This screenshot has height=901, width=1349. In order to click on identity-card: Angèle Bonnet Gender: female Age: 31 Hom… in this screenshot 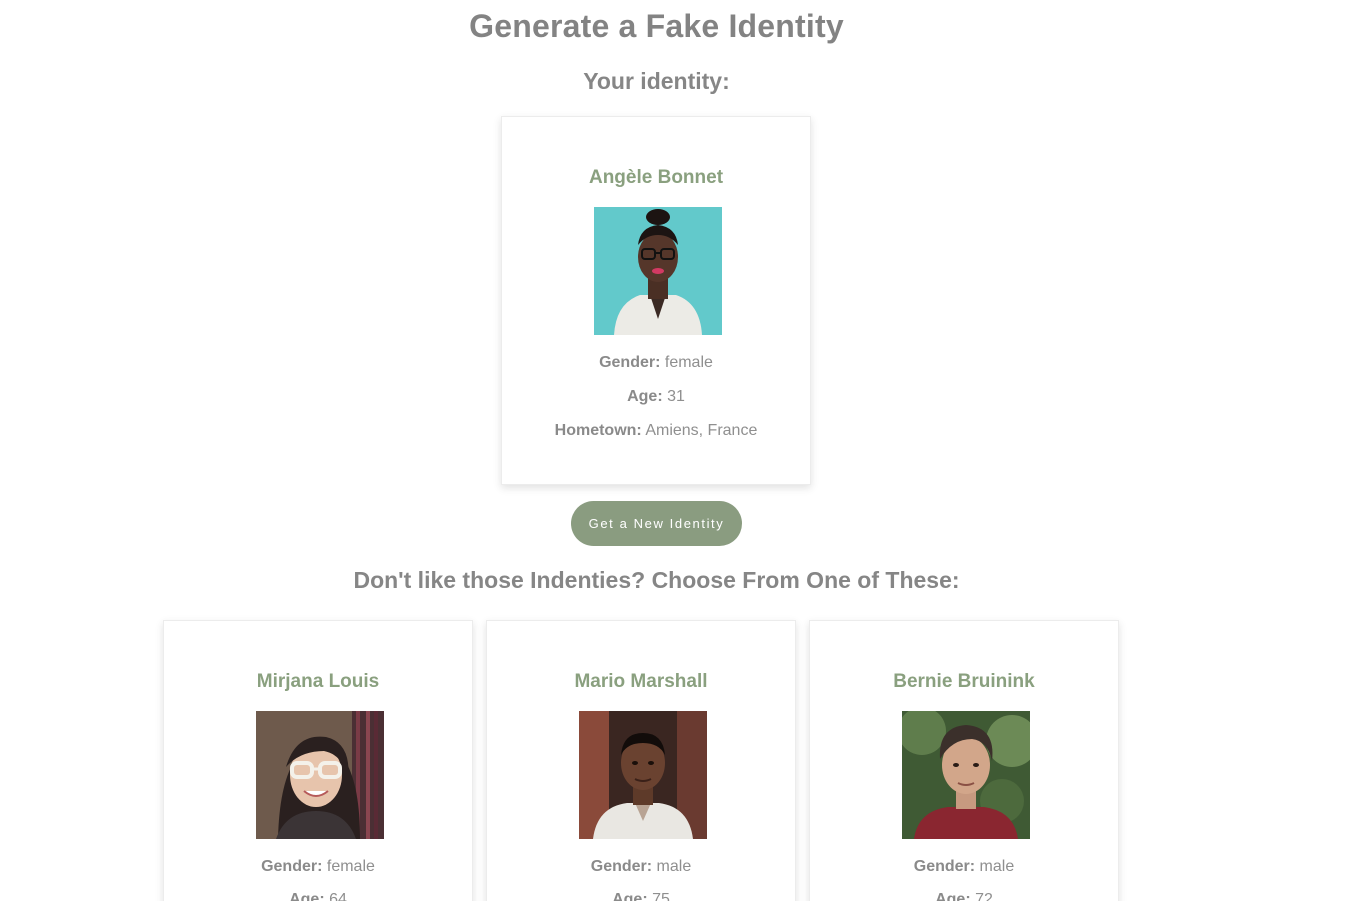, I will do `click(656, 300)`.